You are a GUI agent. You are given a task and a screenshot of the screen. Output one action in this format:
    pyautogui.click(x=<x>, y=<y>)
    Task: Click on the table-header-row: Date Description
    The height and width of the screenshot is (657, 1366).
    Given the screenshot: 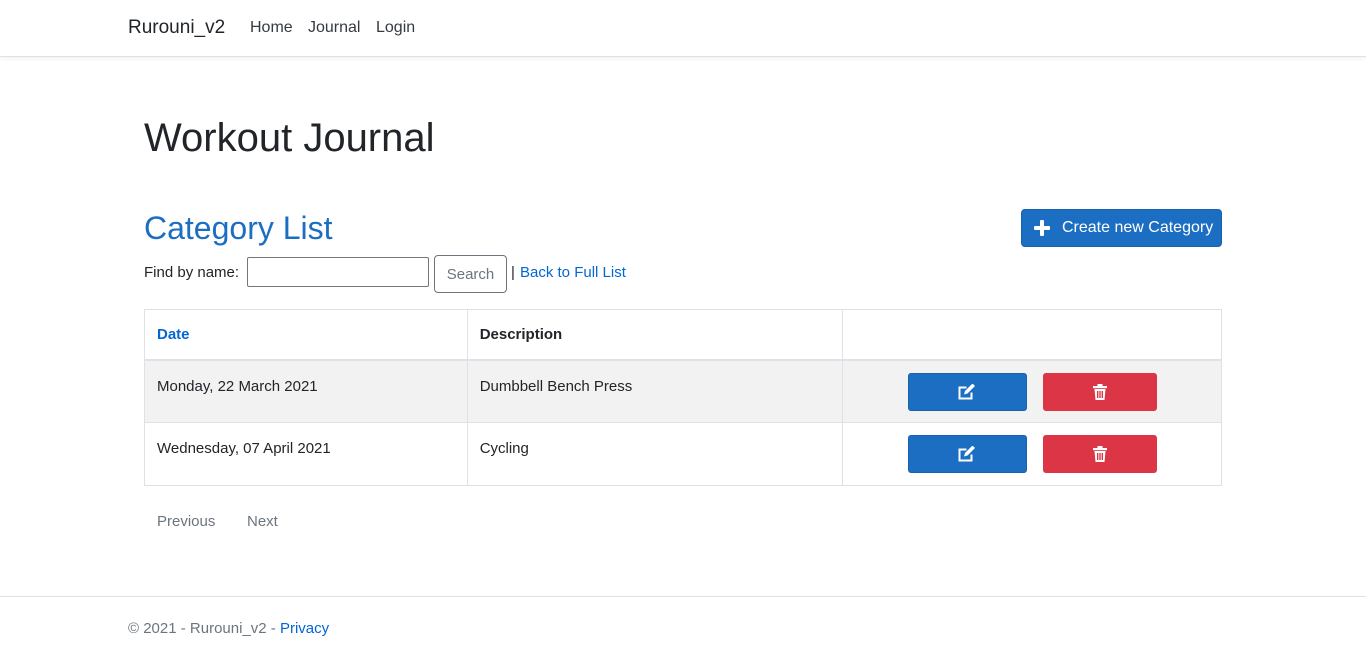 What is the action you would take?
    pyautogui.click(x=683, y=335)
    